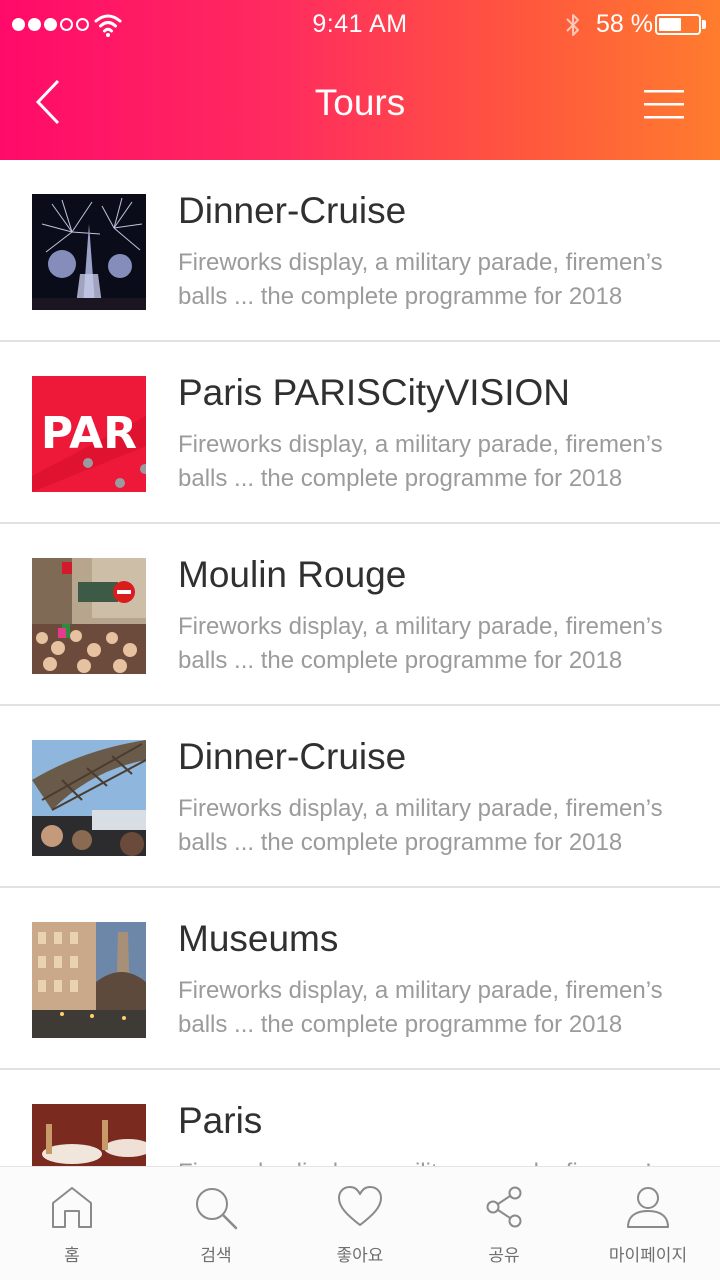 The image size is (720, 1280). I want to click on tab-label: 좋아요, so click(360, 1256).